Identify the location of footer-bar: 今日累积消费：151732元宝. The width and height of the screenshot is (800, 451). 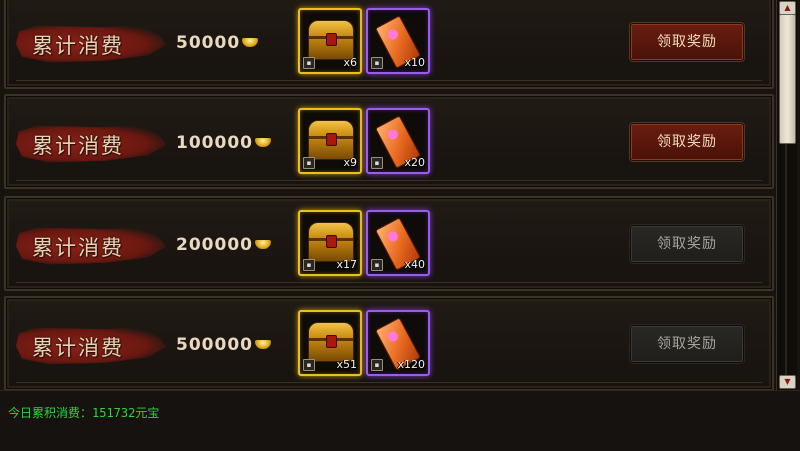
(400, 420).